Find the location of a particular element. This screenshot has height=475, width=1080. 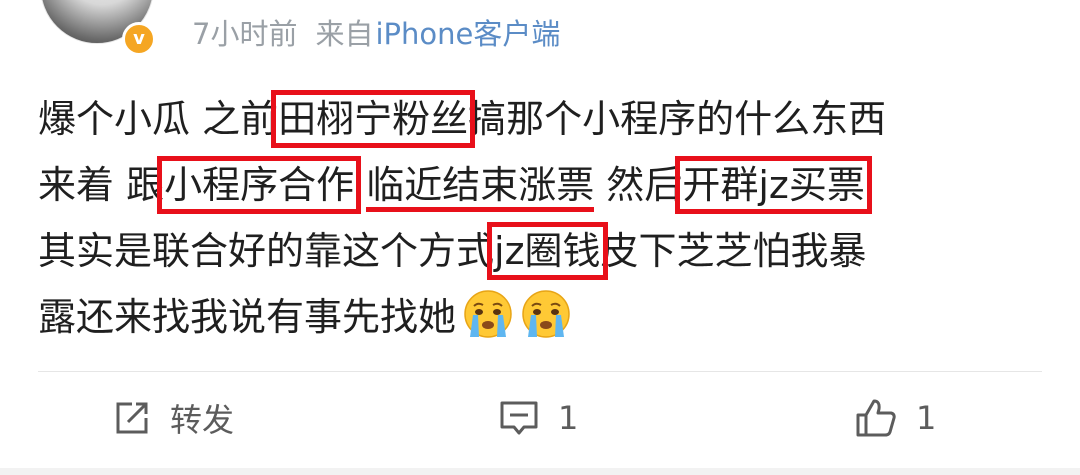

post-text: 爆个小瓜 之前 is located at coordinates (158, 119).